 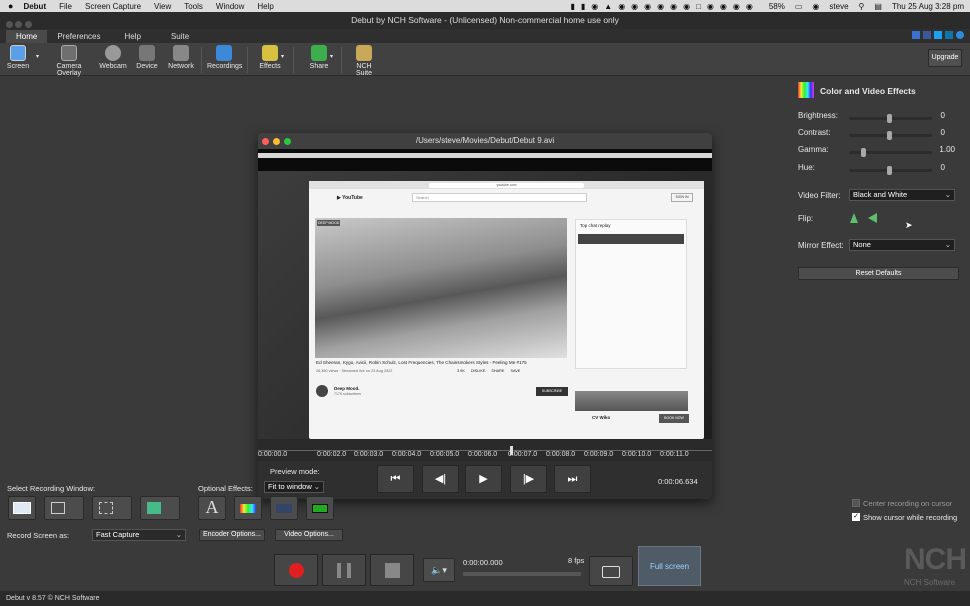 I want to click on minimize-window-icon, so click(x=19, y=24).